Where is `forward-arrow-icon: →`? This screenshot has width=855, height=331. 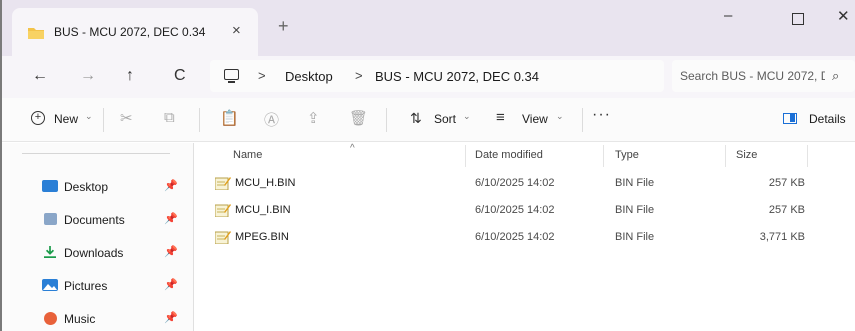 forward-arrow-icon: → is located at coordinates (88, 76).